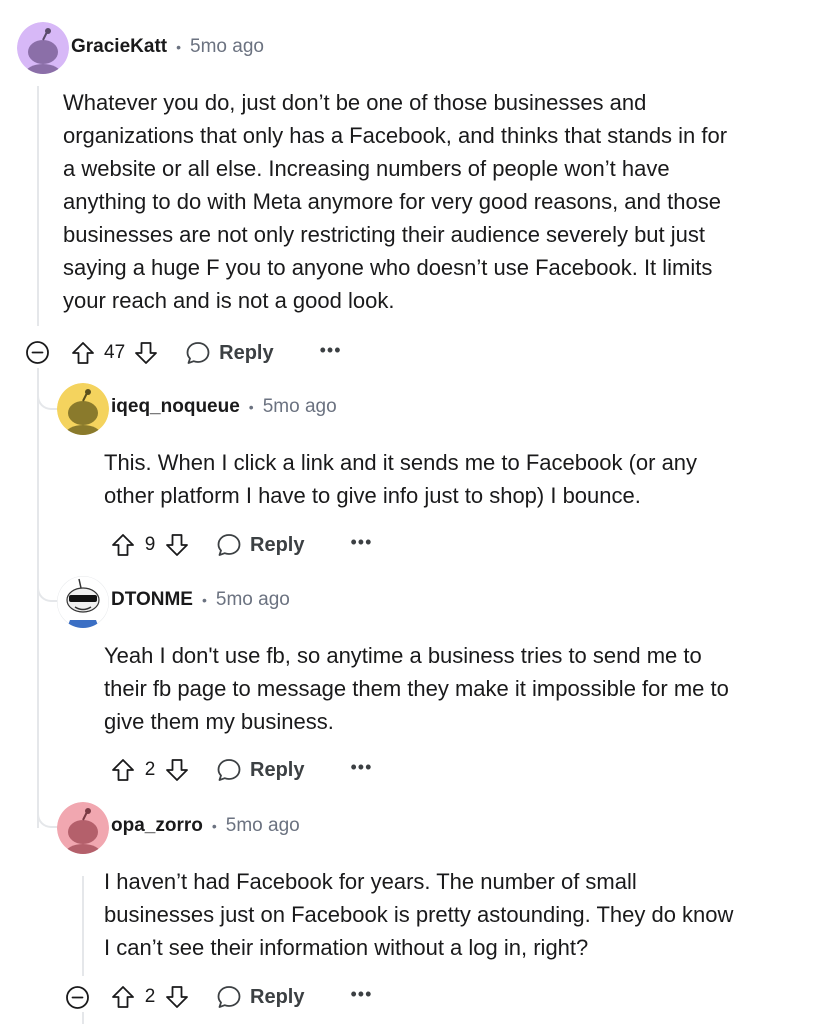 The image size is (827, 1024). What do you see at coordinates (219, 721) in the screenshot?
I see `comment-line: give them my business.` at bounding box center [219, 721].